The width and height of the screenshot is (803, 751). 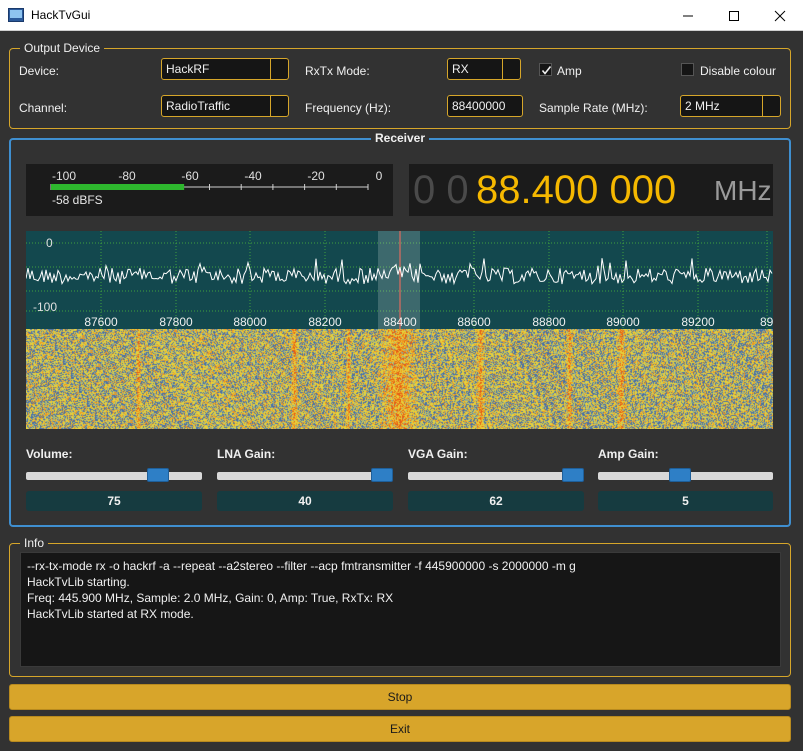 I want to click on amp-gain-label: Amp Gain:, so click(x=628, y=454).